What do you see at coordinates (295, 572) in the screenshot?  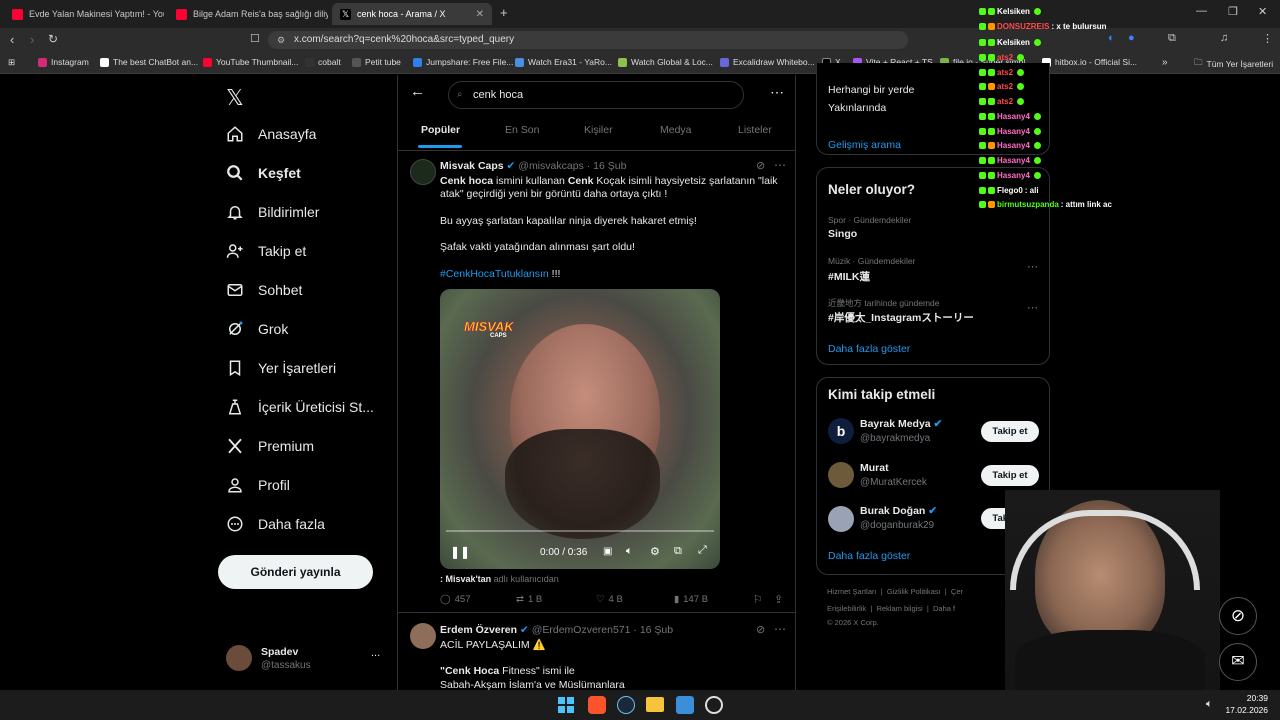 I see `post-button: Gönderi yayınla` at bounding box center [295, 572].